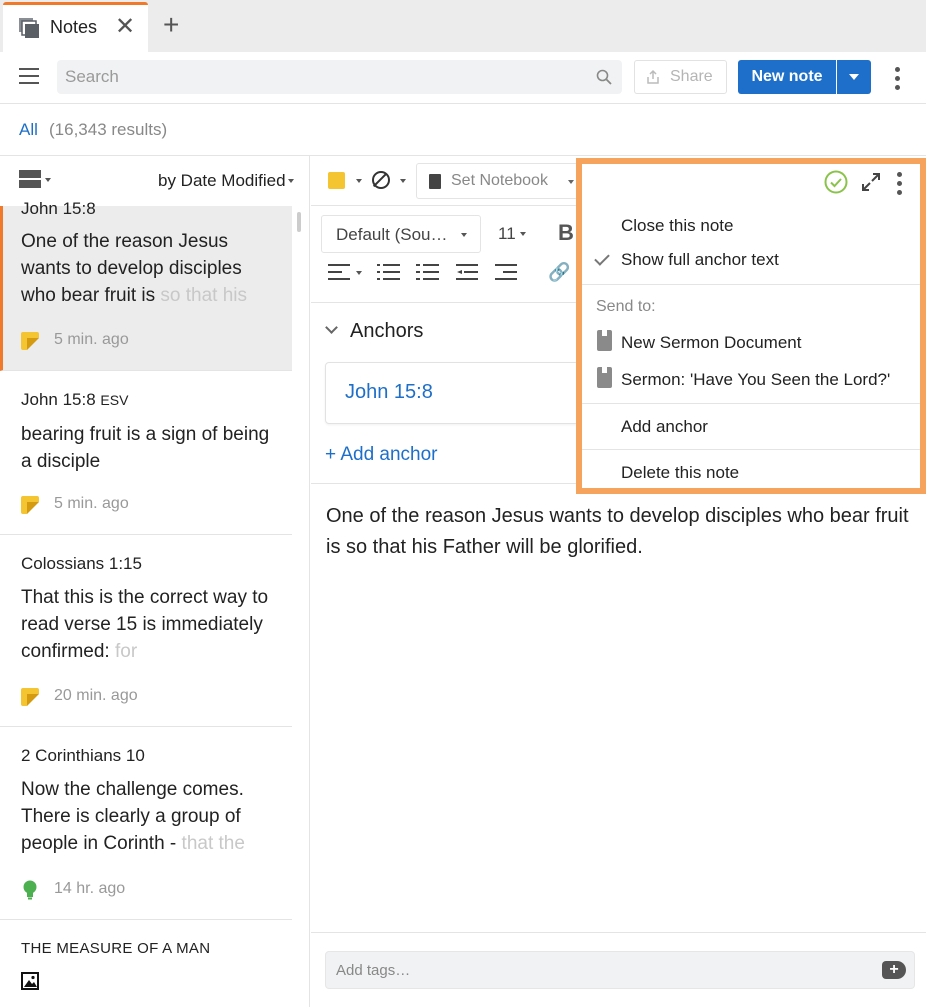 The image size is (926, 1007). I want to click on bullet-list-icon, so click(389, 272).